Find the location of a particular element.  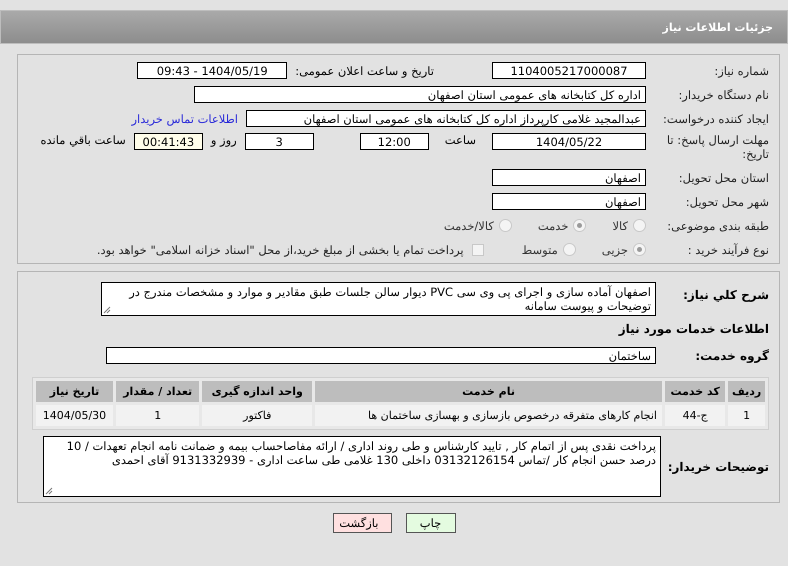

page-title: جزئیات اطلاعات نیاز is located at coordinates (717, 27).